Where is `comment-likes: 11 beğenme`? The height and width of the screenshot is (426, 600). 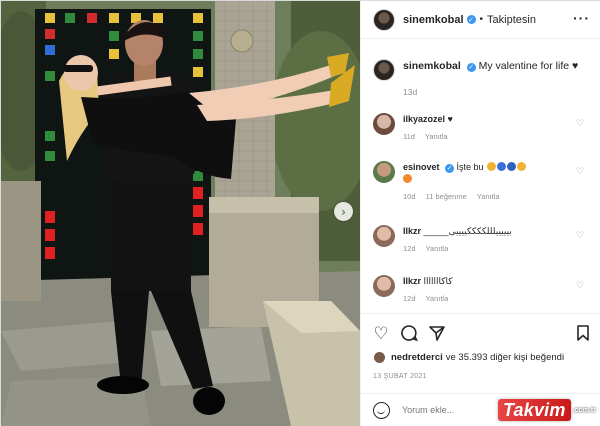
comment-likes: 11 beğenme is located at coordinates (446, 196).